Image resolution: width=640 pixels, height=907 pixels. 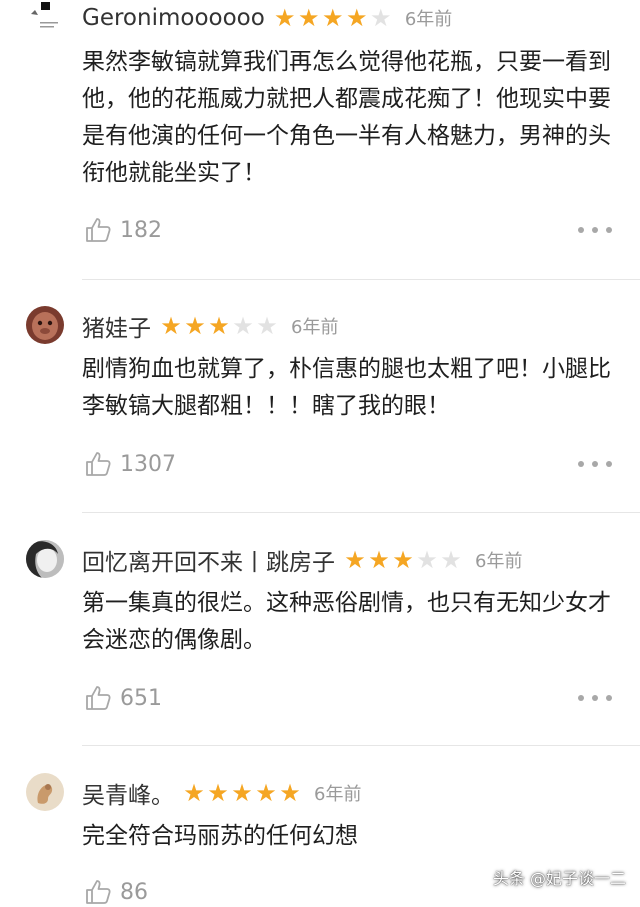 What do you see at coordinates (148, 464) in the screenshot?
I see `like-count: 1307` at bounding box center [148, 464].